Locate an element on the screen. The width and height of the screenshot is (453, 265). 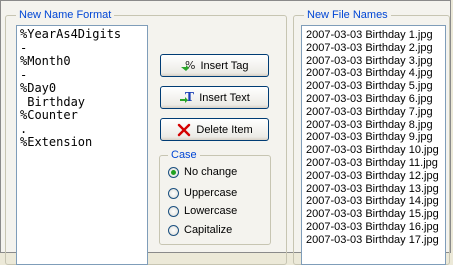
list-item: 2007-03-03 Birthday 9.jpg is located at coordinates (375, 137).